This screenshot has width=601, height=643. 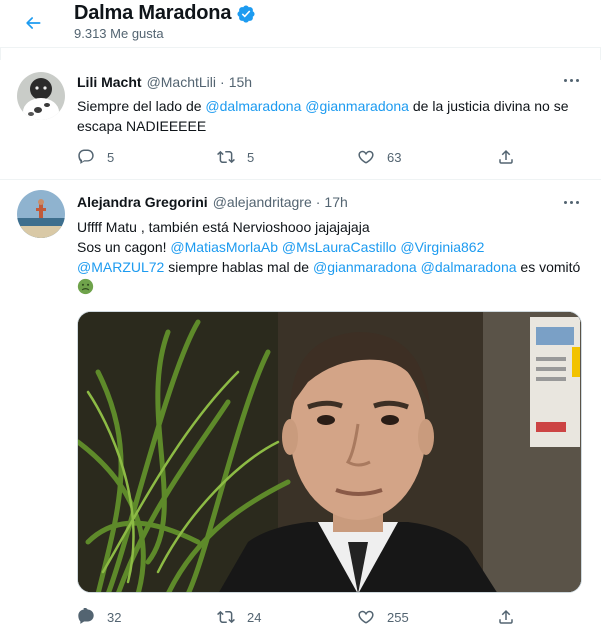 What do you see at coordinates (85, 286) in the screenshot?
I see `nauseated-face-icon` at bounding box center [85, 286].